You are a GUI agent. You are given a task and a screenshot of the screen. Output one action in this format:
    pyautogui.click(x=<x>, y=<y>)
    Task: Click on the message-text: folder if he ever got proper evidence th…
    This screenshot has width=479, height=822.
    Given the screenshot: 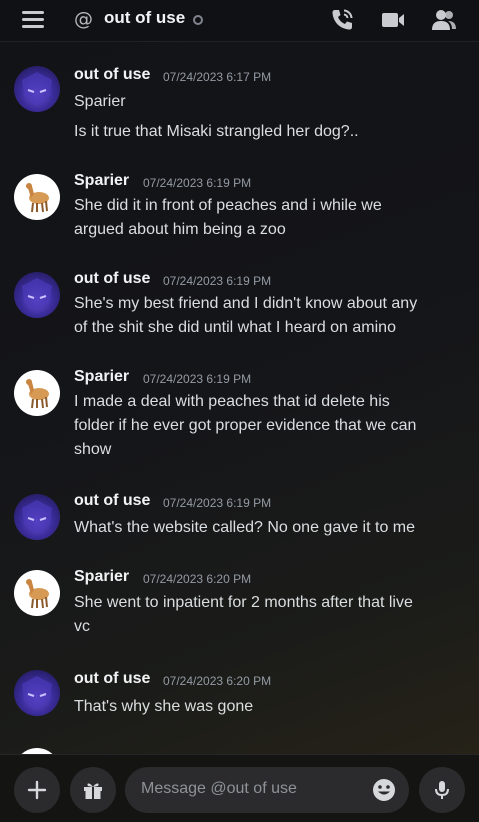 What is the action you would take?
    pyautogui.click(x=245, y=425)
    